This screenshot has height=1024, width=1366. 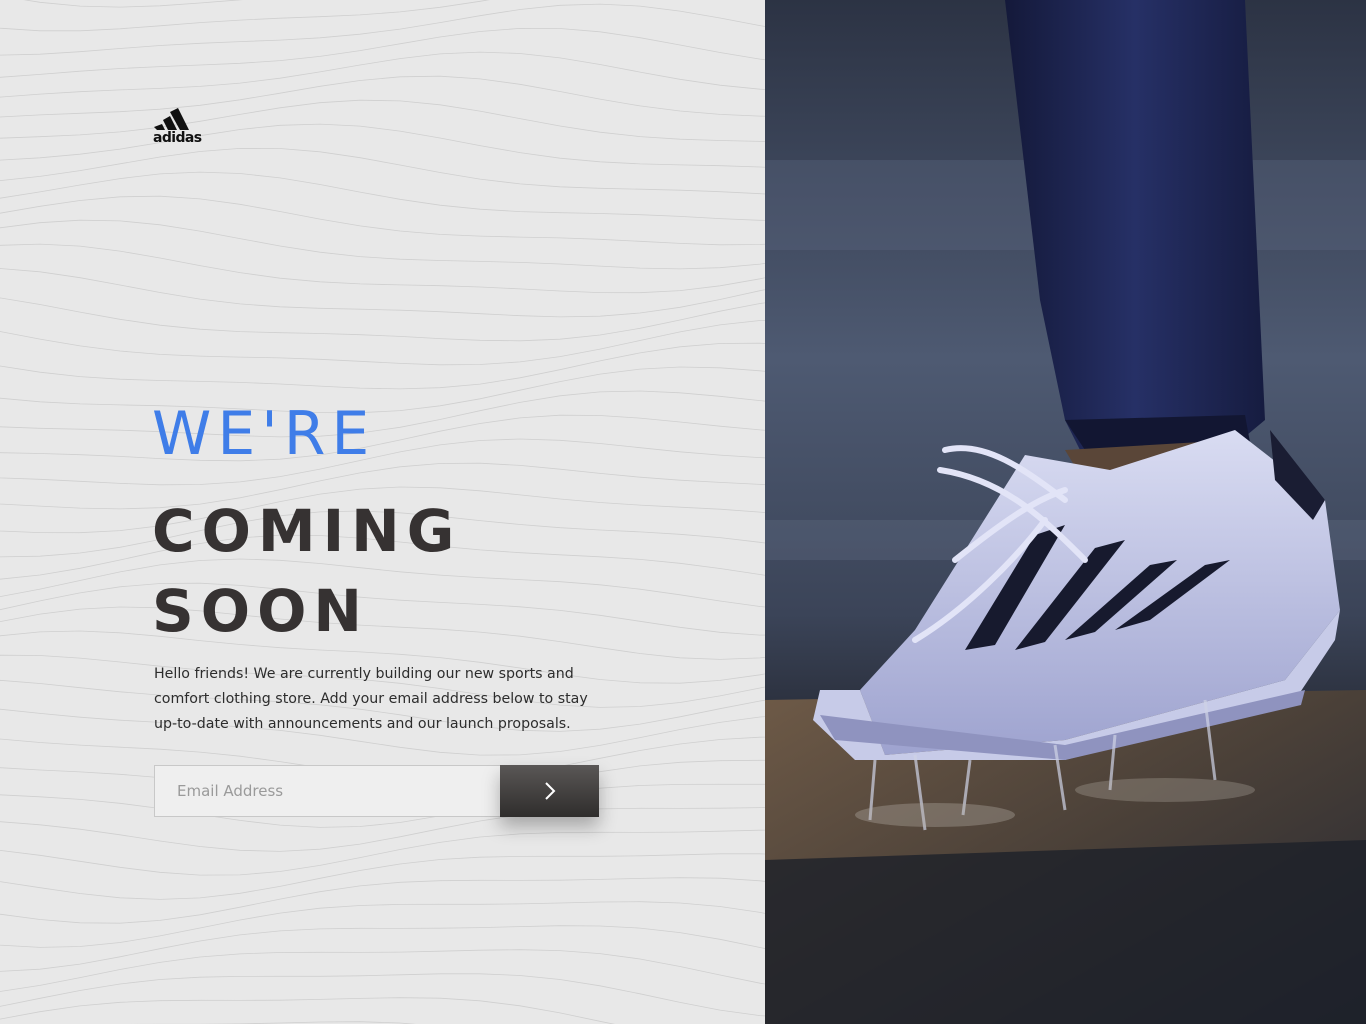 I want to click on submit-button, so click(x=549, y=791).